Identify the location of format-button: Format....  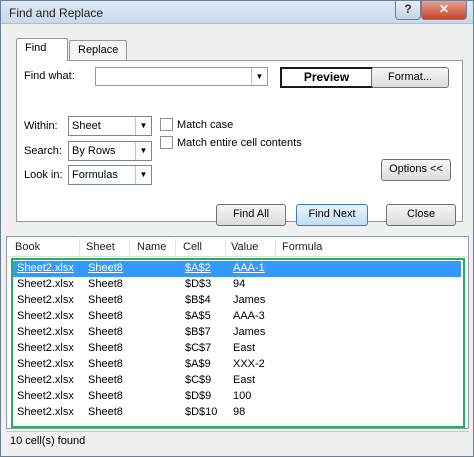
(410, 77).